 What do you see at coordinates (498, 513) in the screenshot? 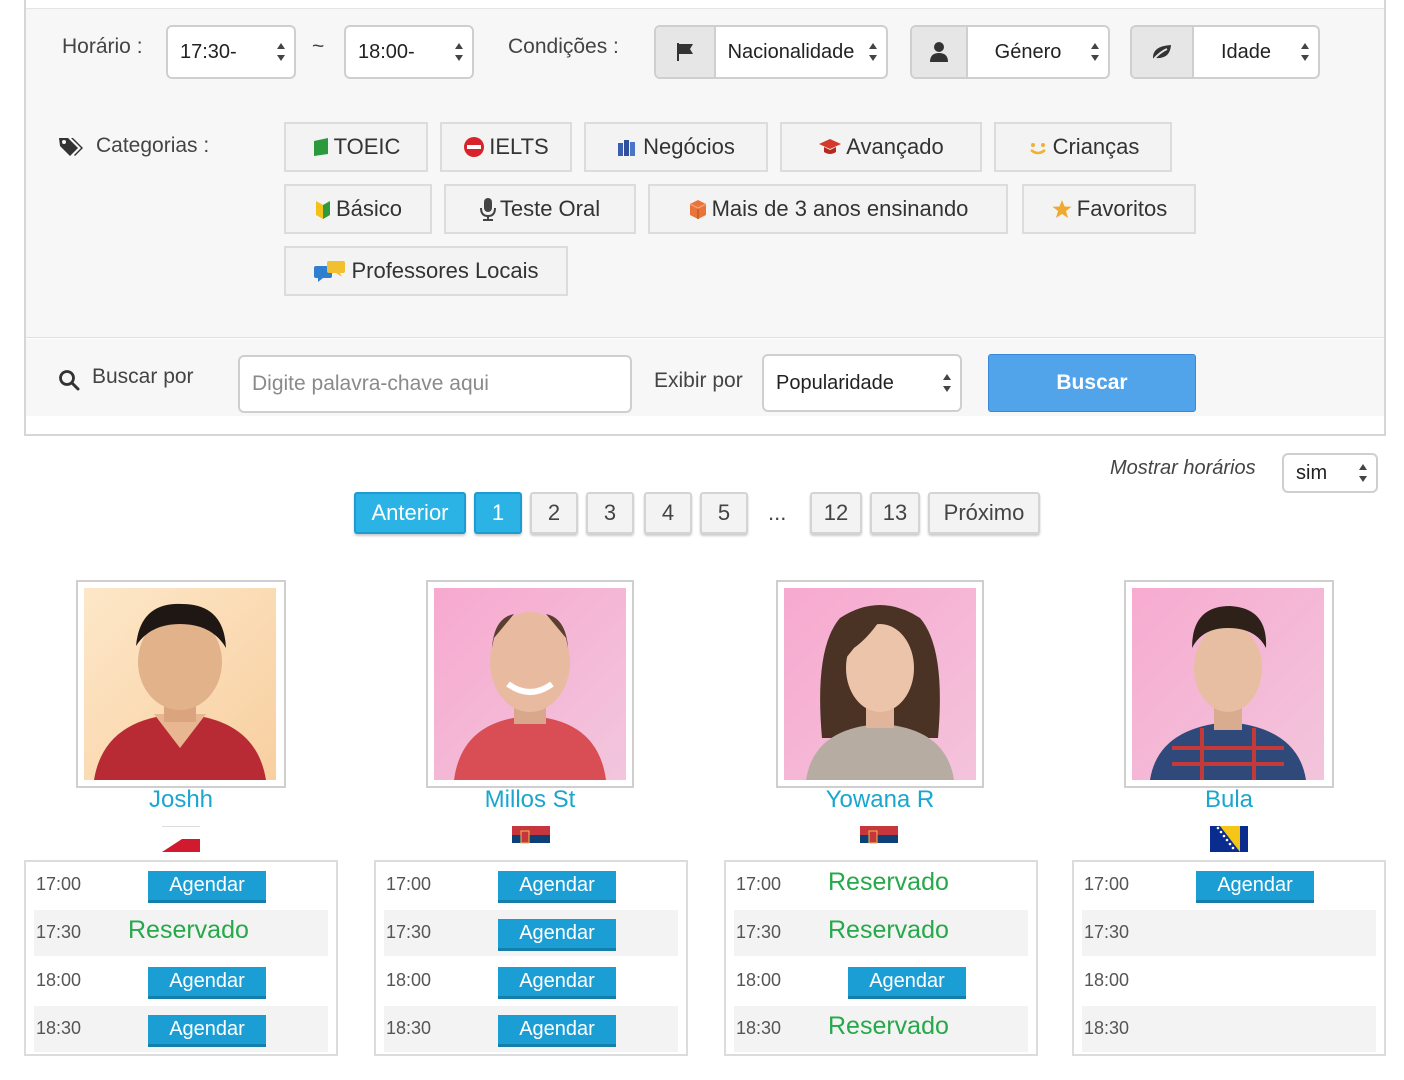
I see `page-1-button: 1` at bounding box center [498, 513].